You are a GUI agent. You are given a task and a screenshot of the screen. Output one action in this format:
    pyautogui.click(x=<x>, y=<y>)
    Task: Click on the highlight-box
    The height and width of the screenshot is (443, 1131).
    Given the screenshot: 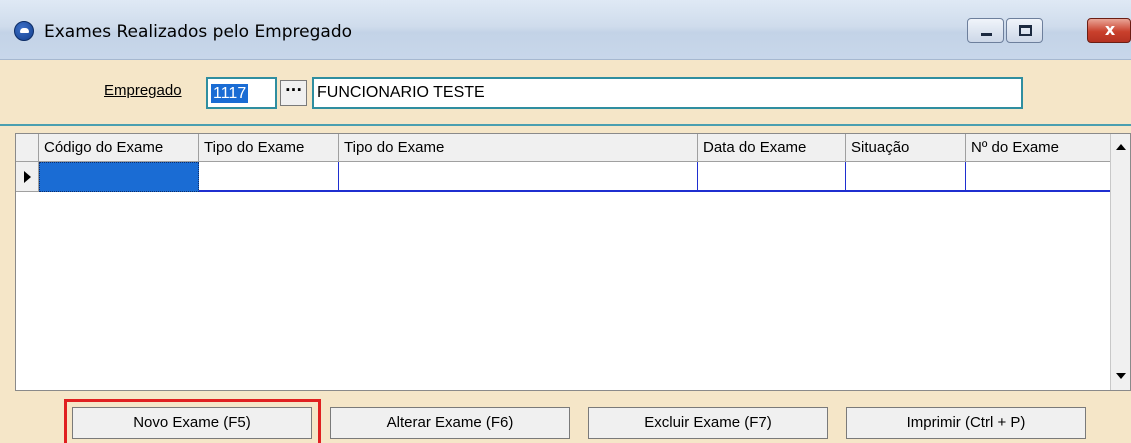 What is the action you would take?
    pyautogui.click(x=192, y=421)
    